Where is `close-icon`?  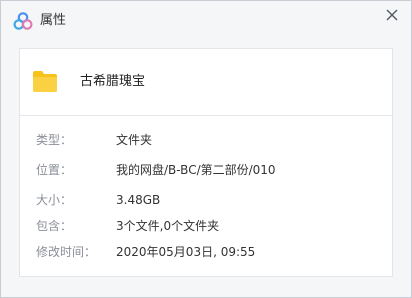
close-icon is located at coordinates (392, 15).